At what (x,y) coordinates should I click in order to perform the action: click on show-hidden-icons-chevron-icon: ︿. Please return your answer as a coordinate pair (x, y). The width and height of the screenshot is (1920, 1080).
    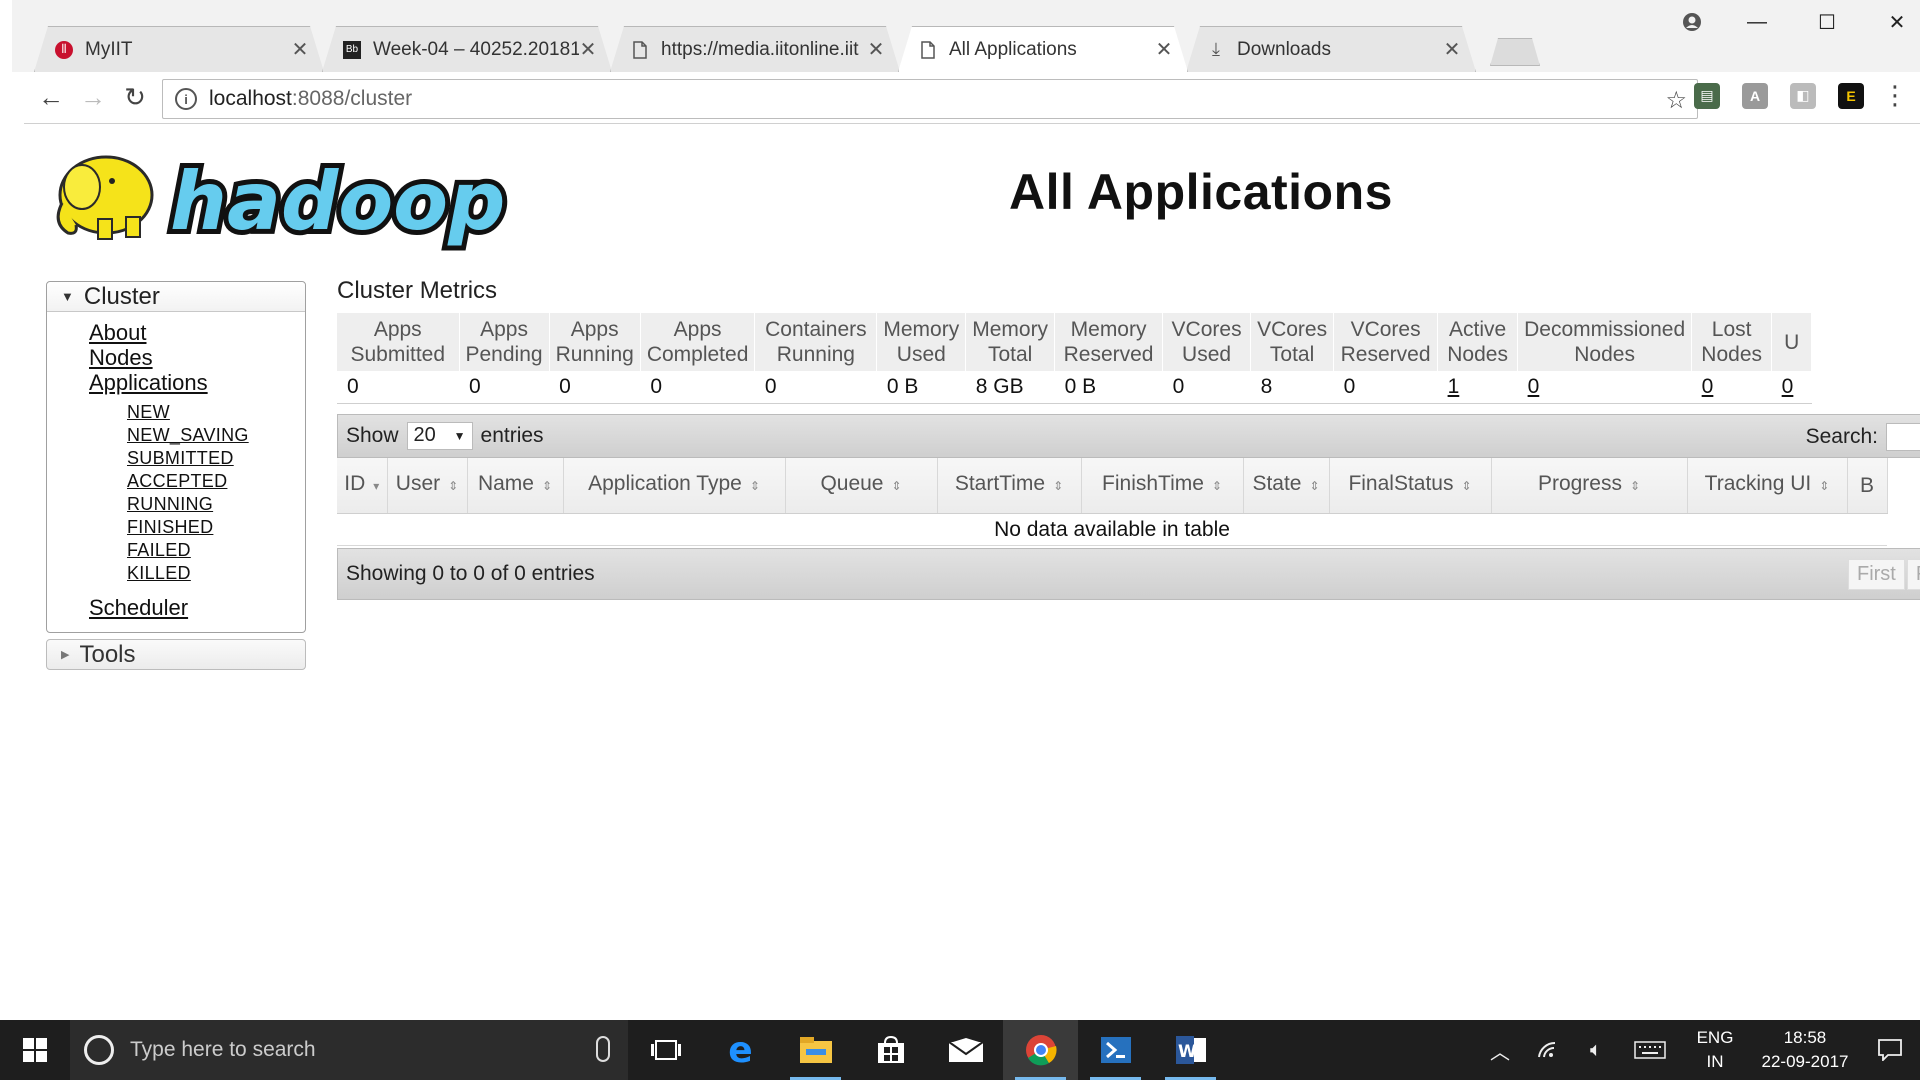
    Looking at the image, I should click on (1500, 1050).